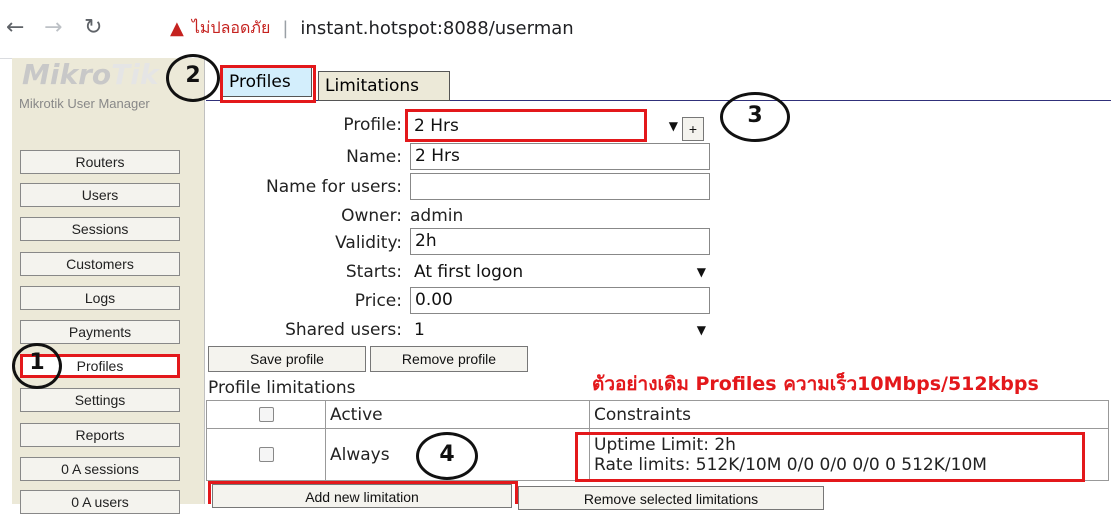 The height and width of the screenshot is (514, 1111). What do you see at coordinates (849, 414) in the screenshot?
I see `header-constraints: Constraints` at bounding box center [849, 414].